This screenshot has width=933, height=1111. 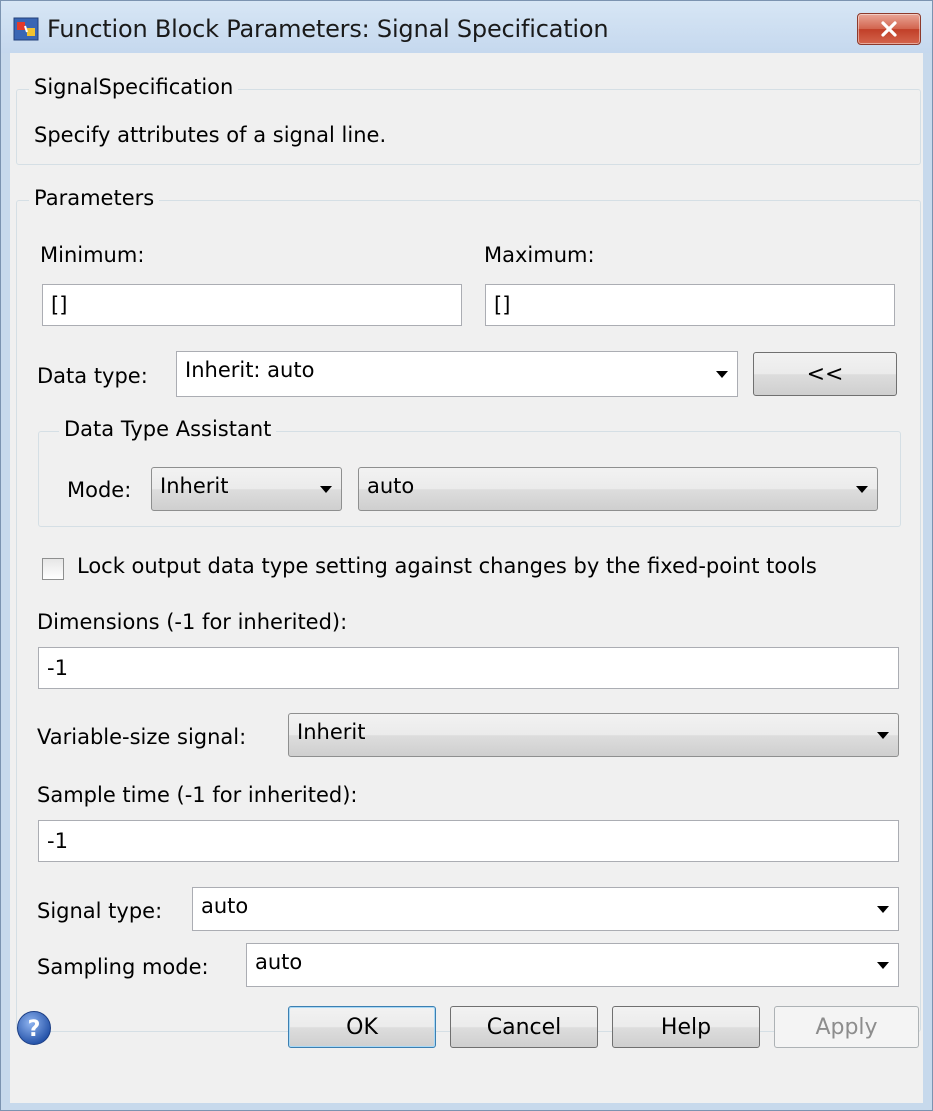 What do you see at coordinates (468, 841) in the screenshot?
I see `sample-time-input: -1` at bounding box center [468, 841].